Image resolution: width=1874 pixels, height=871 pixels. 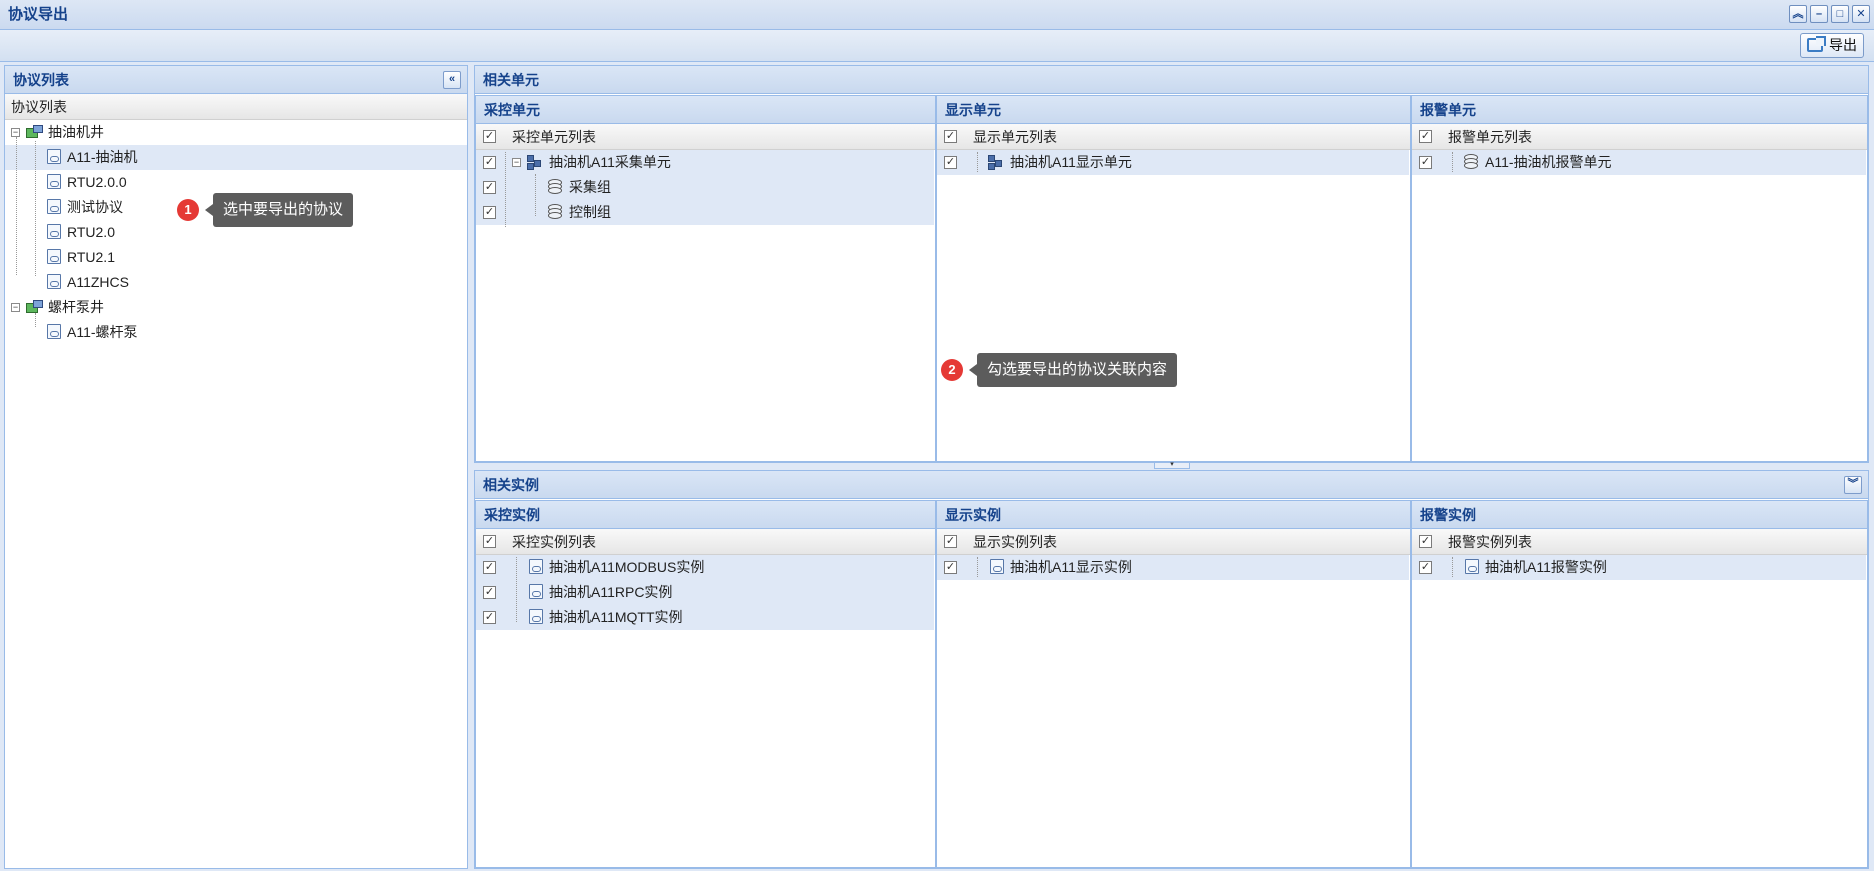 I want to click on window-title-bar: 协议导出, so click(x=937, y=15).